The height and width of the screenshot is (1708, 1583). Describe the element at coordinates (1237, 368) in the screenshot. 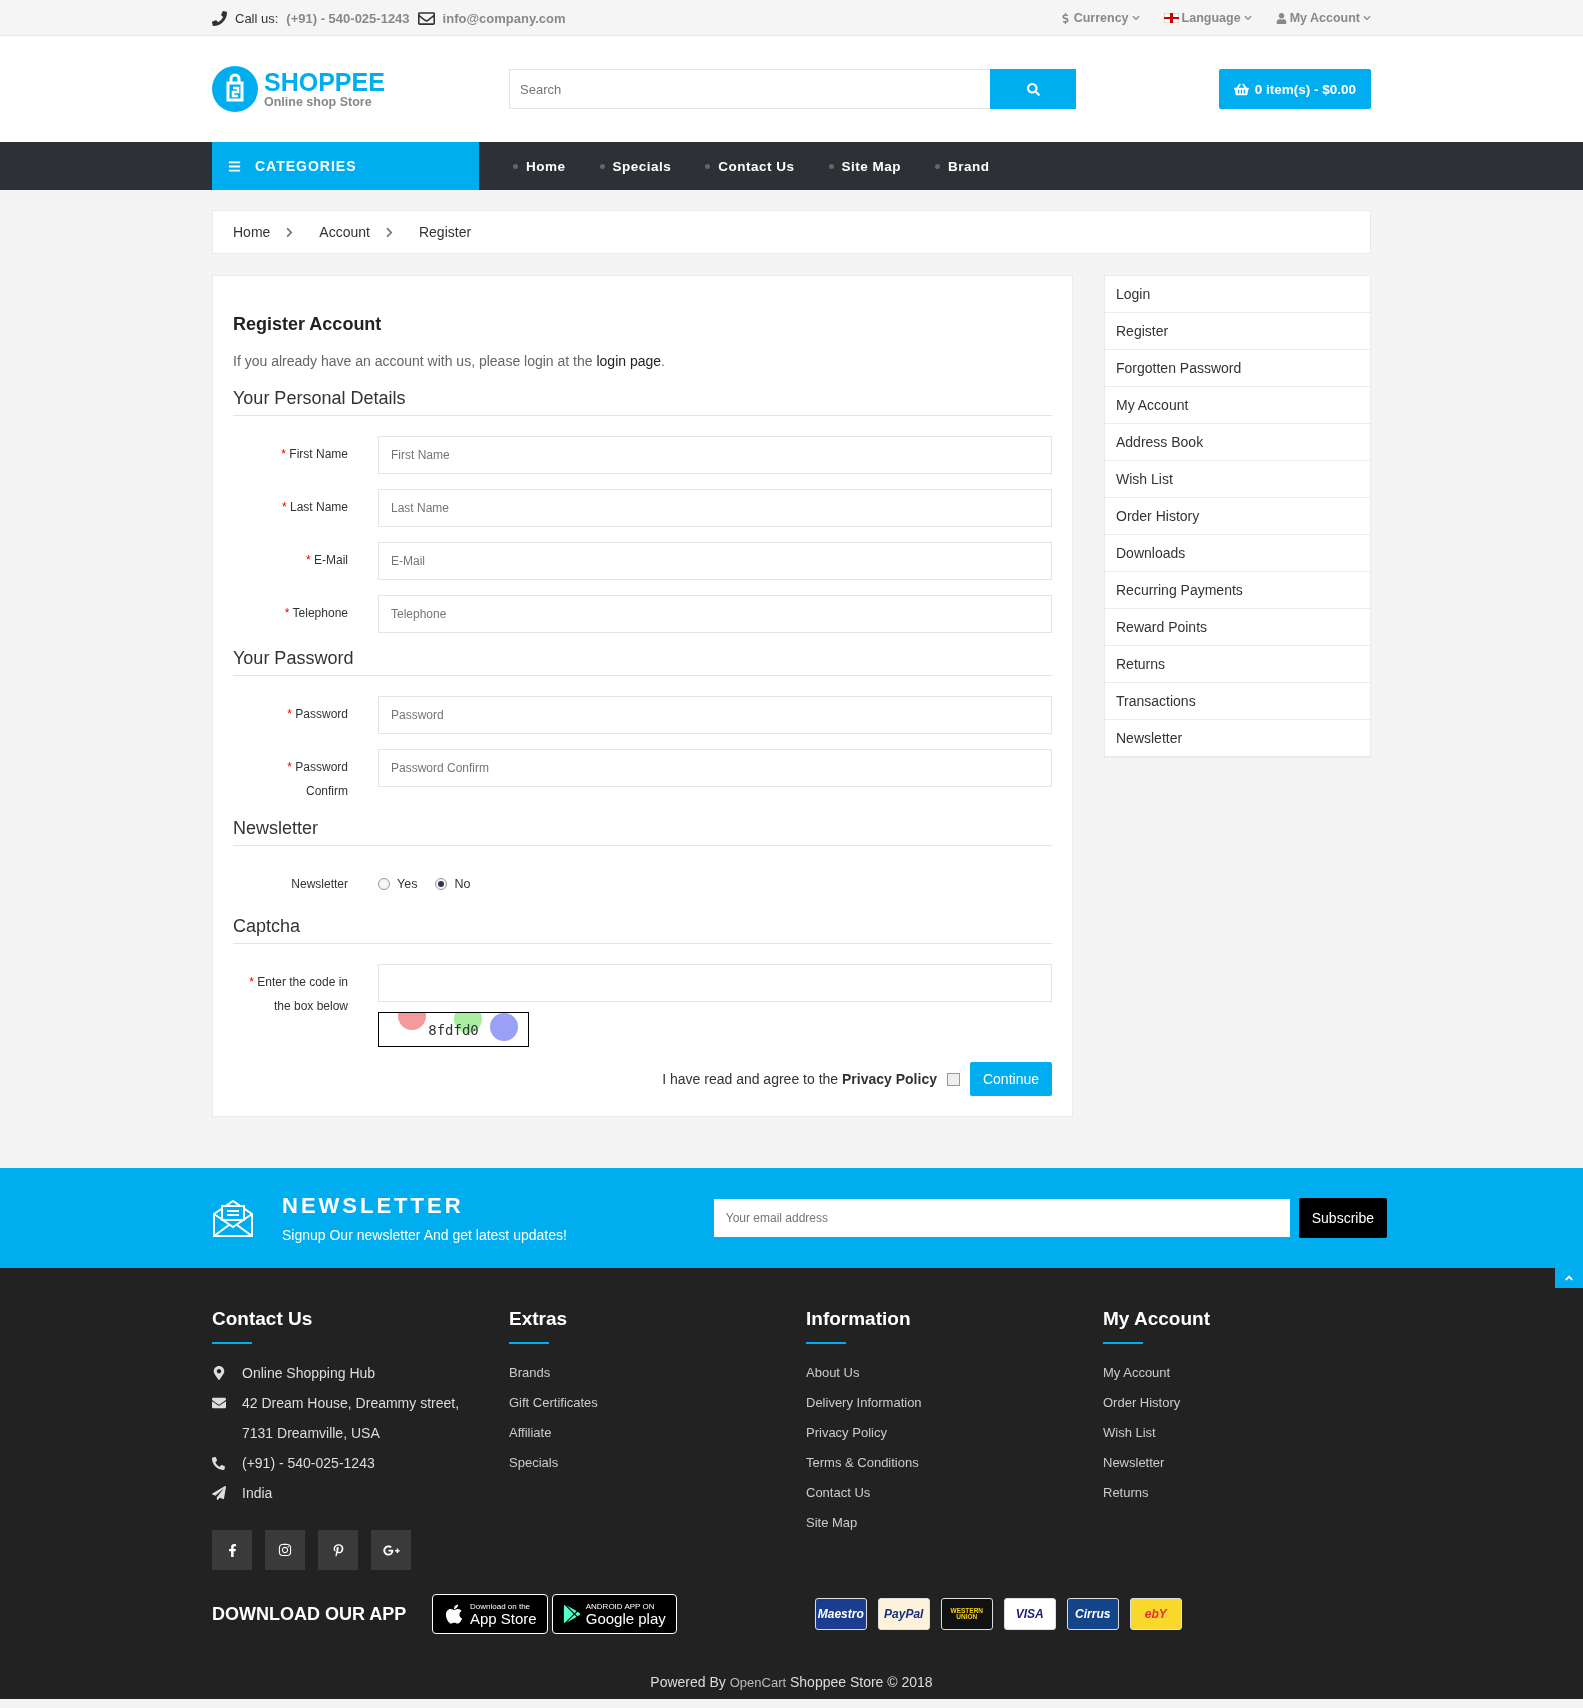

I see `account-menu-item: Forgotten Password` at that location.